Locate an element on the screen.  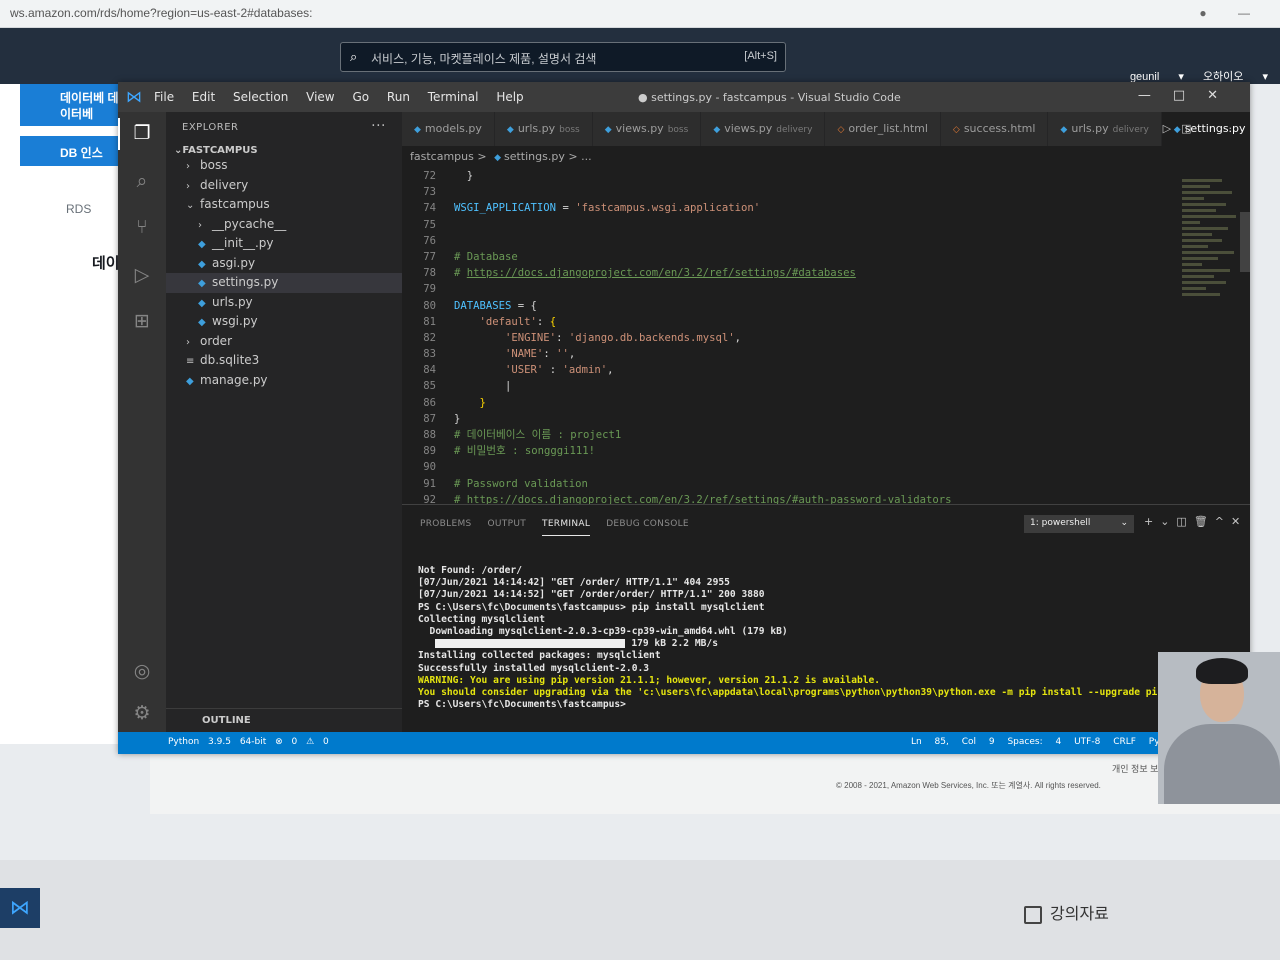
status-python-interpreter: Python 3.9.5 64-bit is located at coordinates (217, 742).